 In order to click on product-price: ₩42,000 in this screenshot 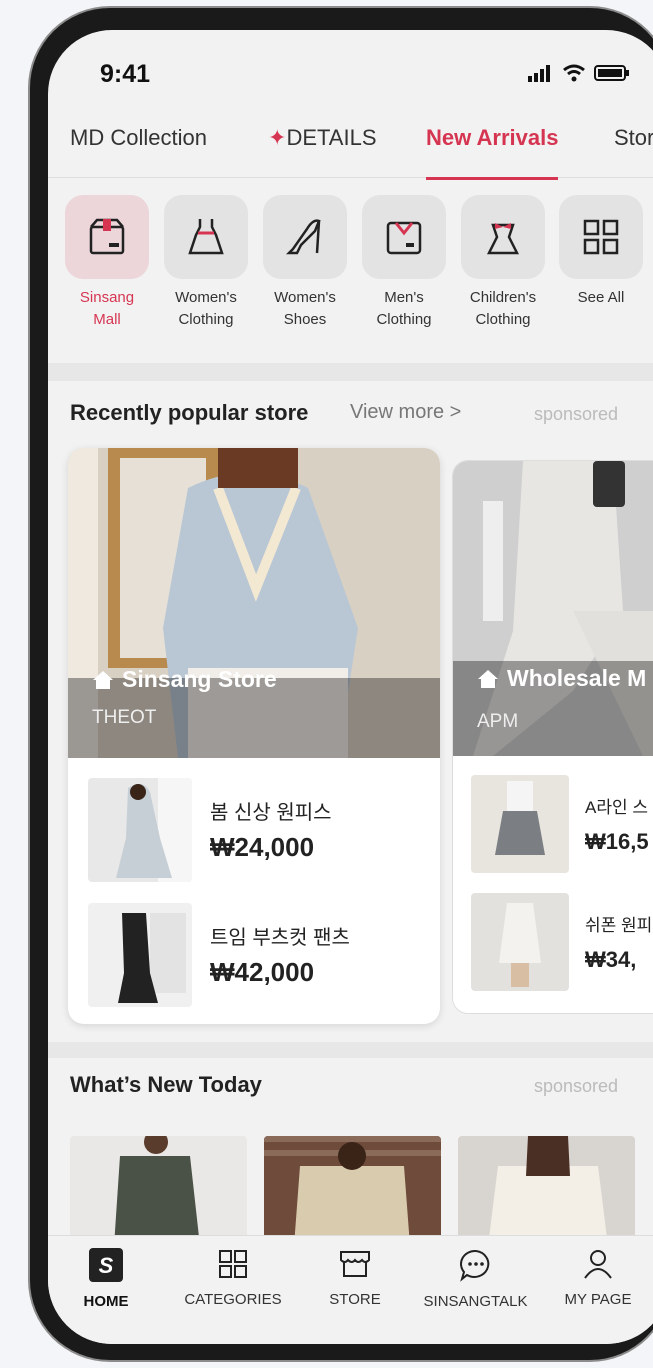, I will do `click(262, 972)`.